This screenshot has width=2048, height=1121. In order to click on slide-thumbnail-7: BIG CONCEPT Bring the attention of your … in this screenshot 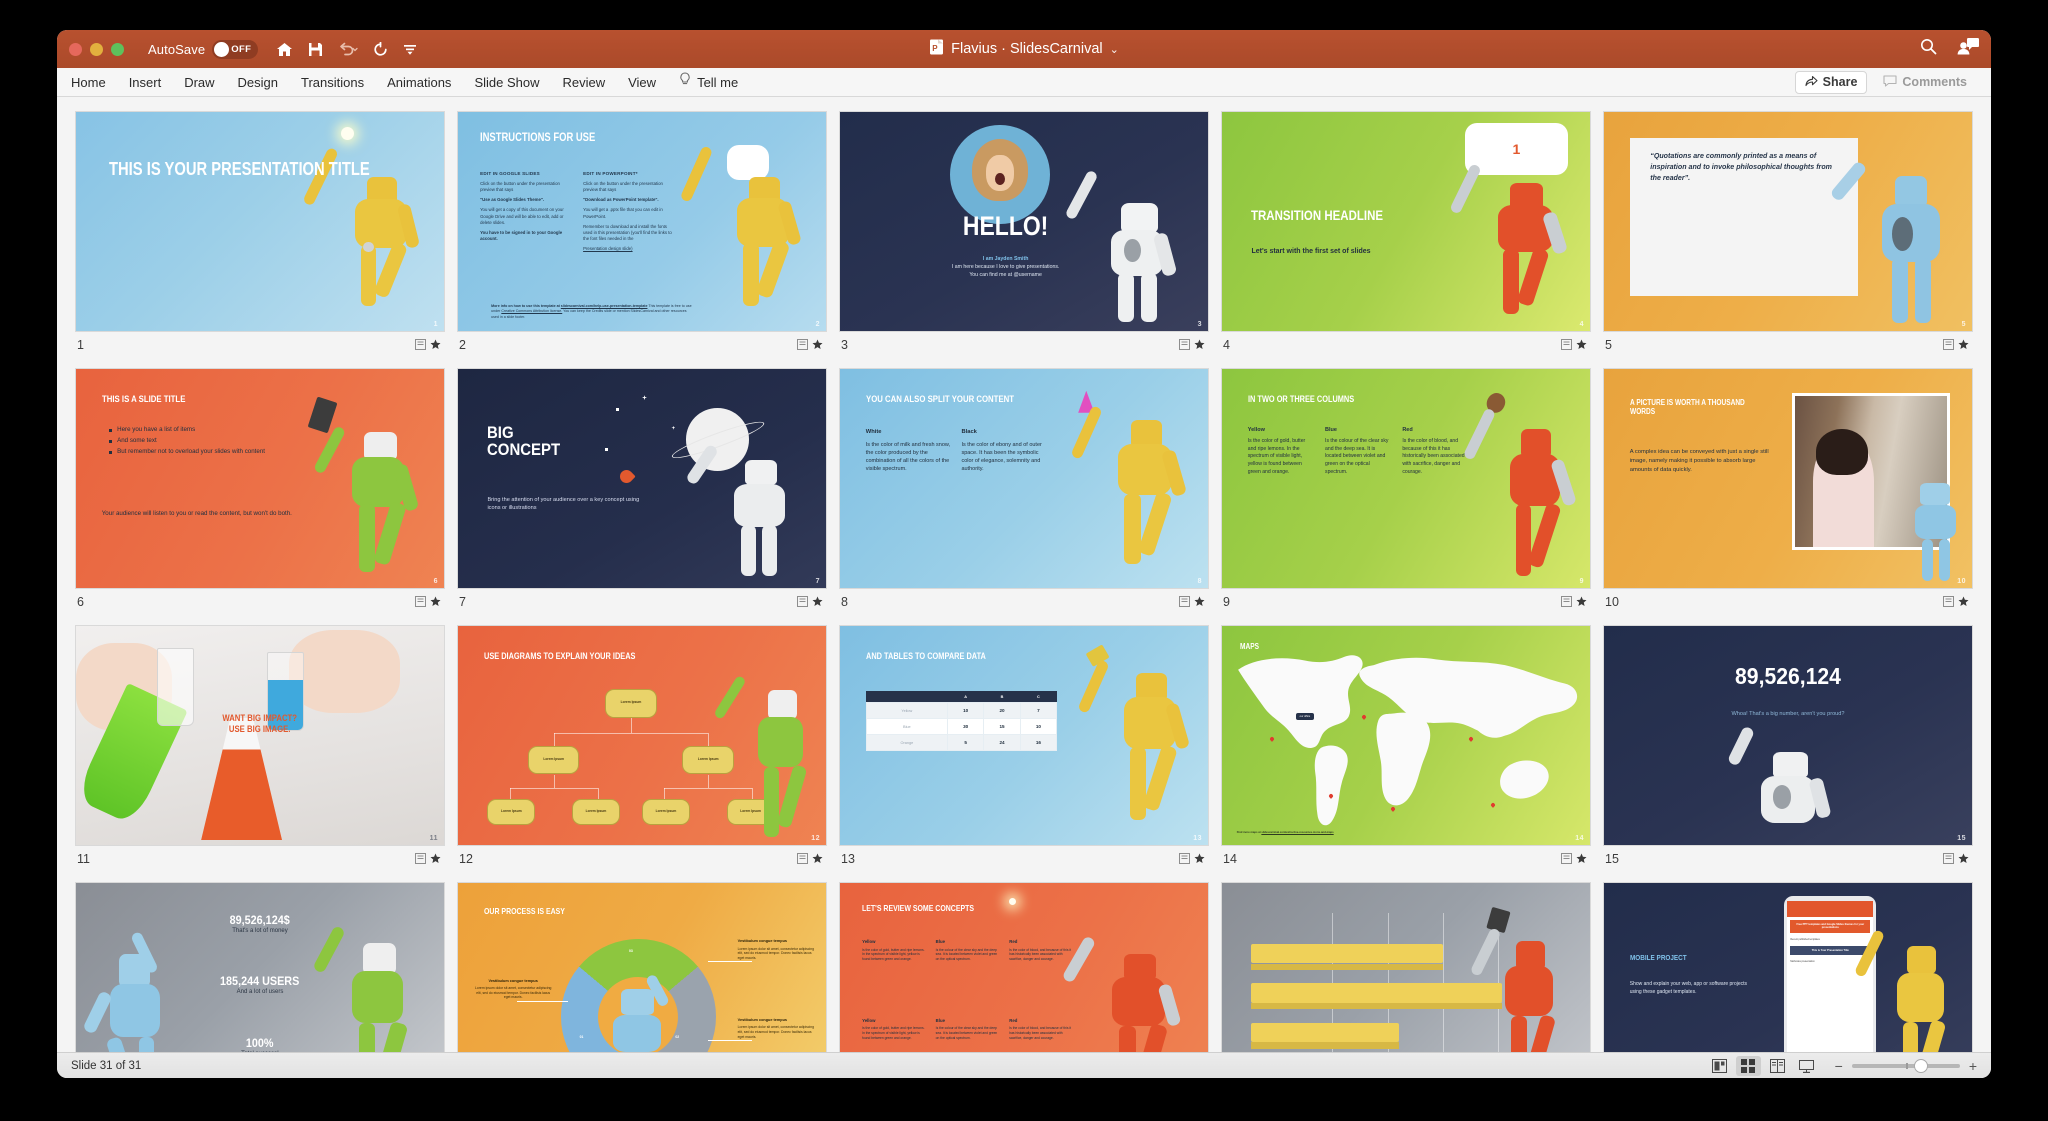, I will do `click(642, 478)`.